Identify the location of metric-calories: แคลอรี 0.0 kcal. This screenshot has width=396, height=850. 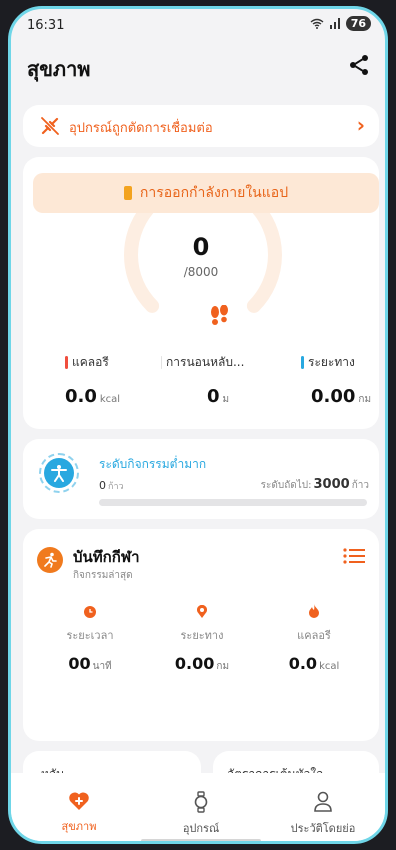
(93, 381).